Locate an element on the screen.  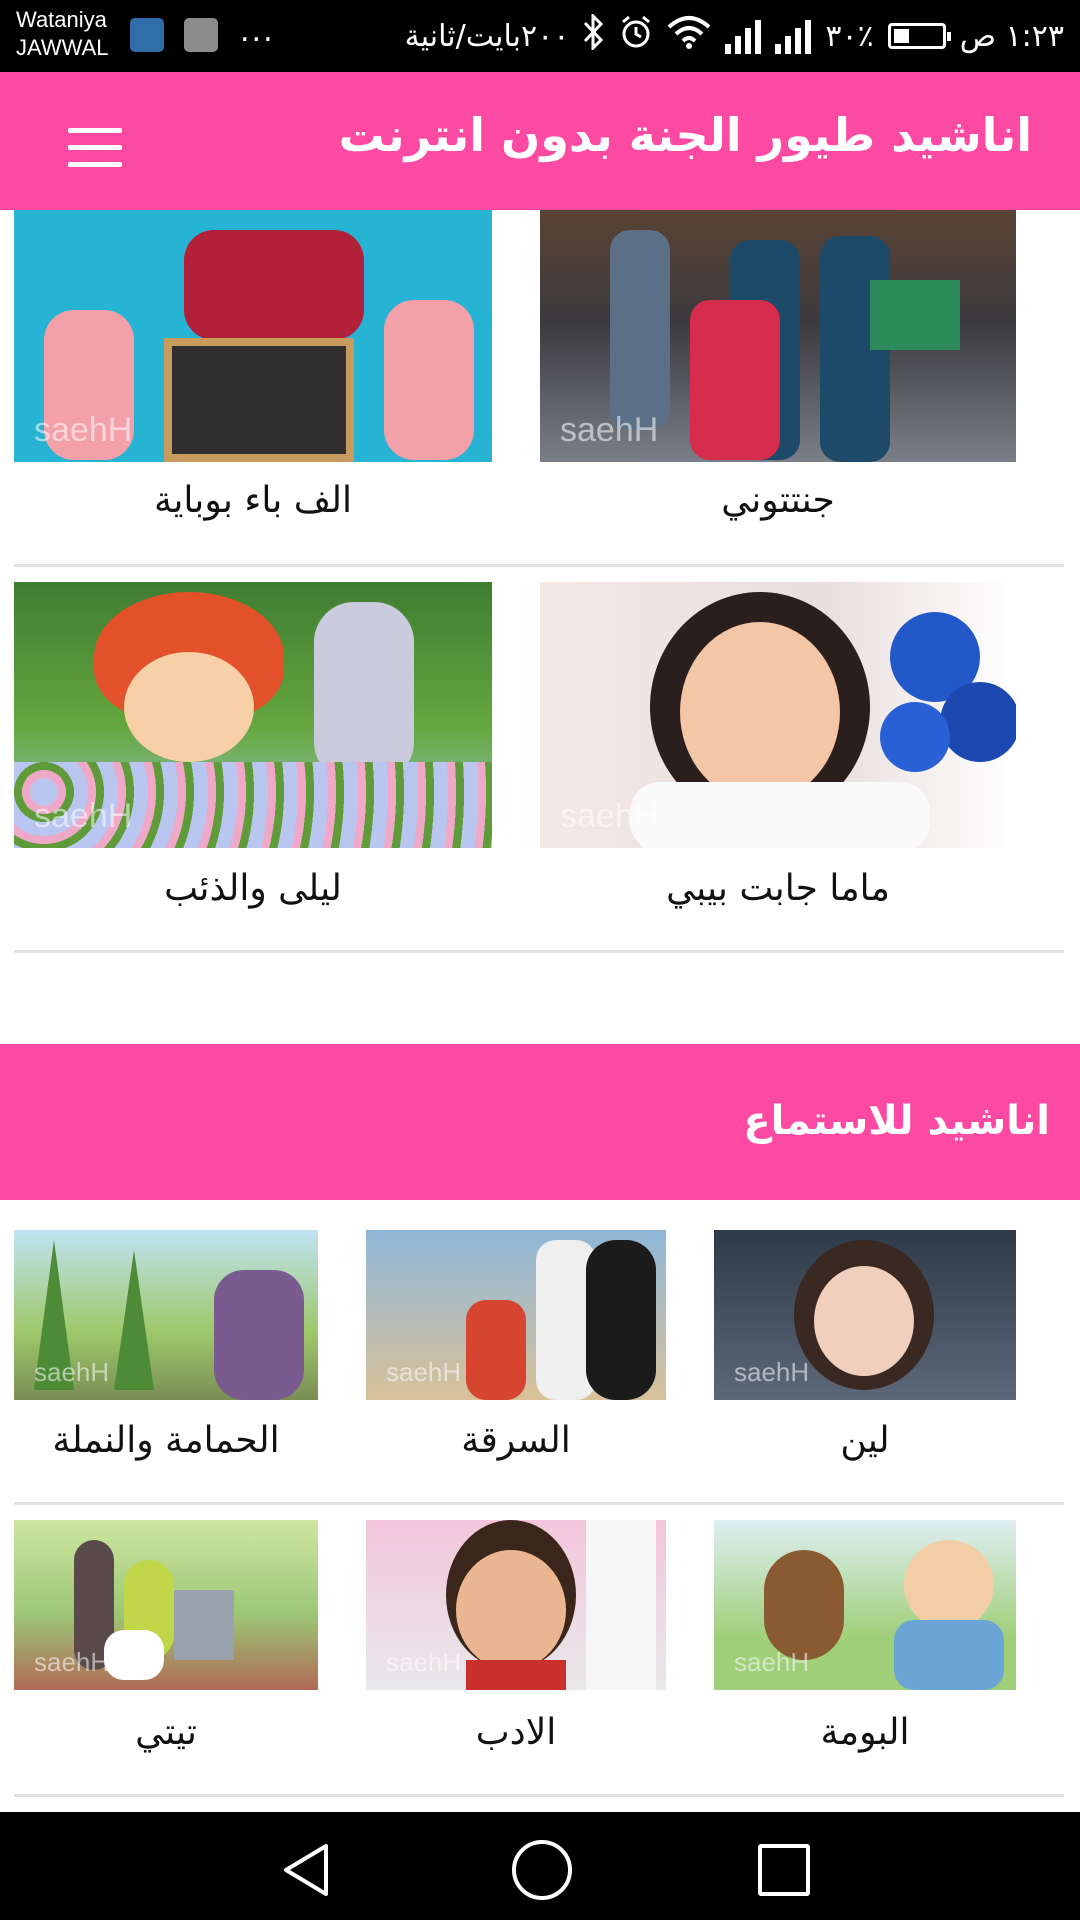
video-card: saehH جنتتوني is located at coordinates (778, 385).